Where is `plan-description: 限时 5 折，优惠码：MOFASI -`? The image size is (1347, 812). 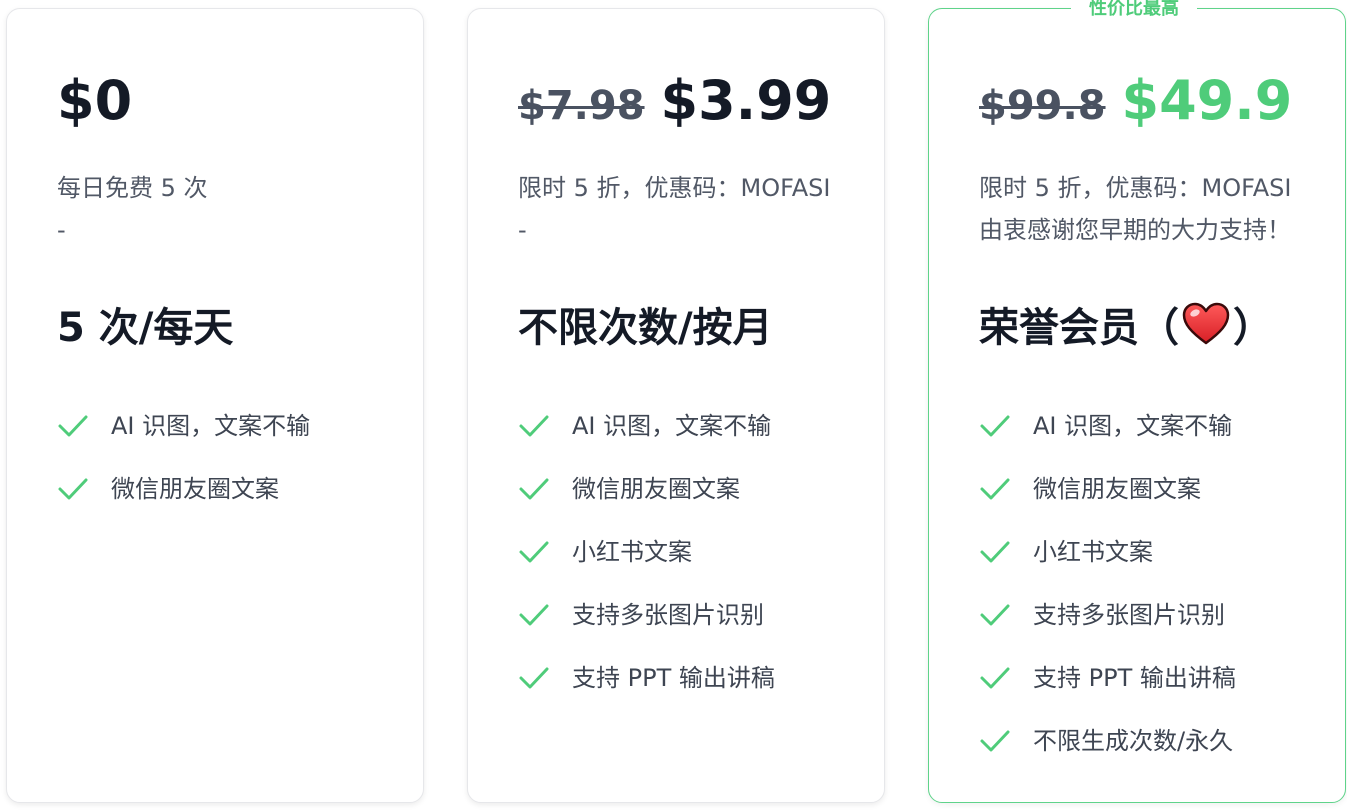
plan-description: 限时 5 折，优惠码：MOFASI - is located at coordinates (674, 209).